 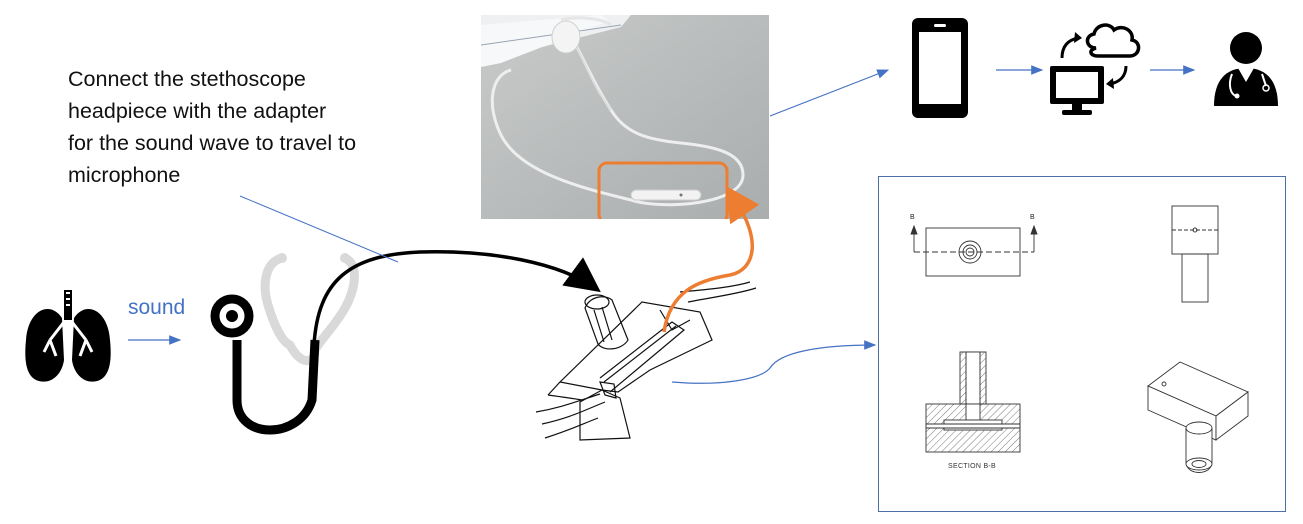 What do you see at coordinates (646, 361) in the screenshot?
I see `adapter-sketch` at bounding box center [646, 361].